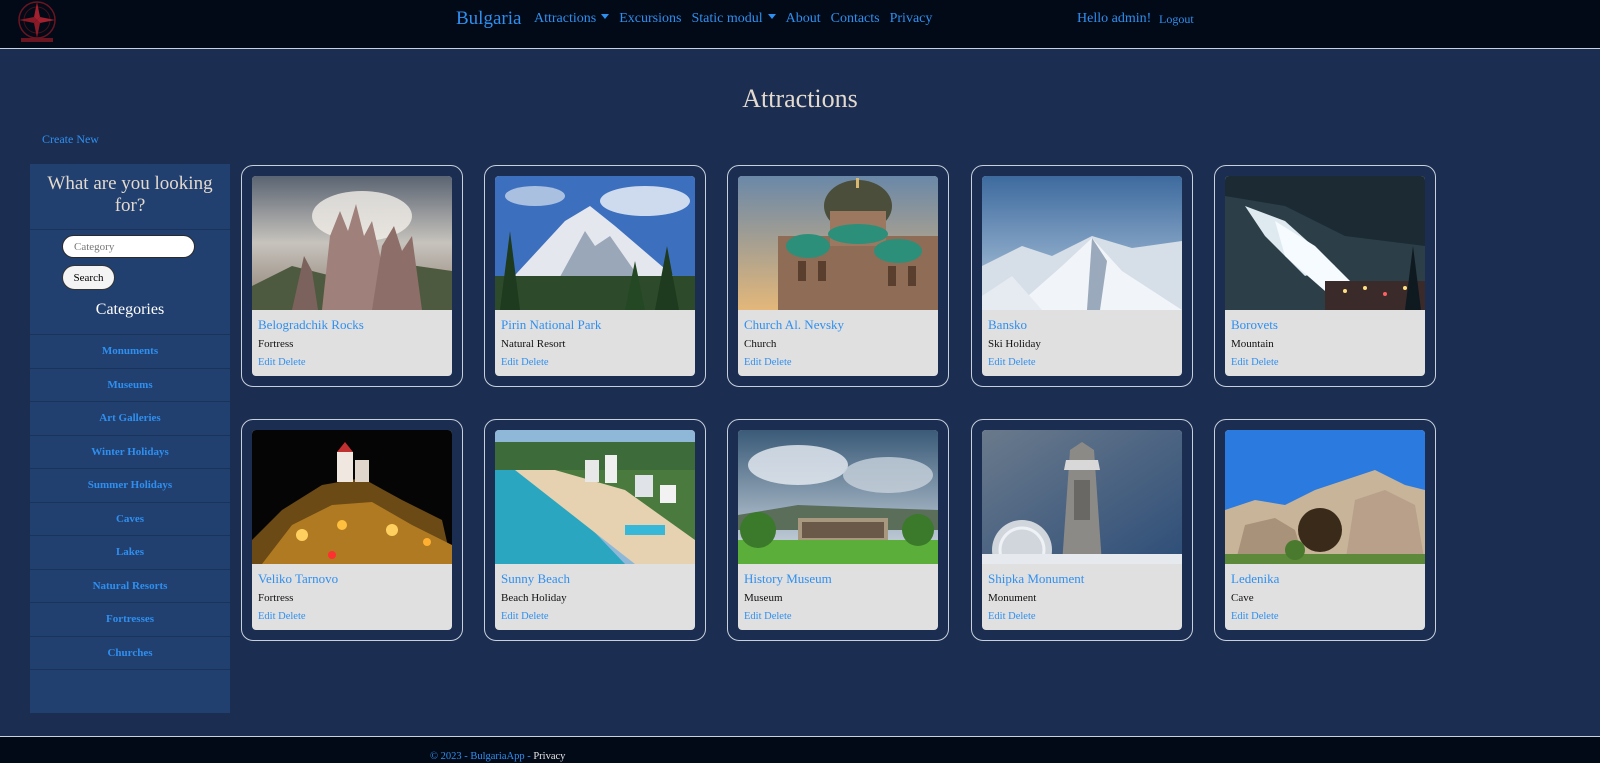 This screenshot has height=763, width=1600. I want to click on card-body: Ledenika Cave Edit Delete, so click(1325, 530).